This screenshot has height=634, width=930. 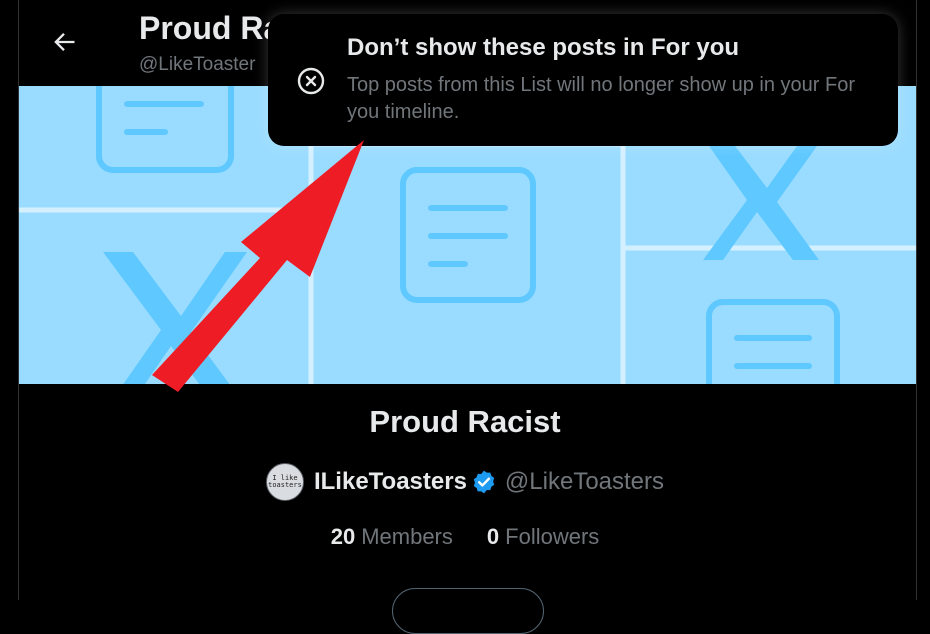 What do you see at coordinates (407, 536) in the screenshot?
I see `members-label: Members` at bounding box center [407, 536].